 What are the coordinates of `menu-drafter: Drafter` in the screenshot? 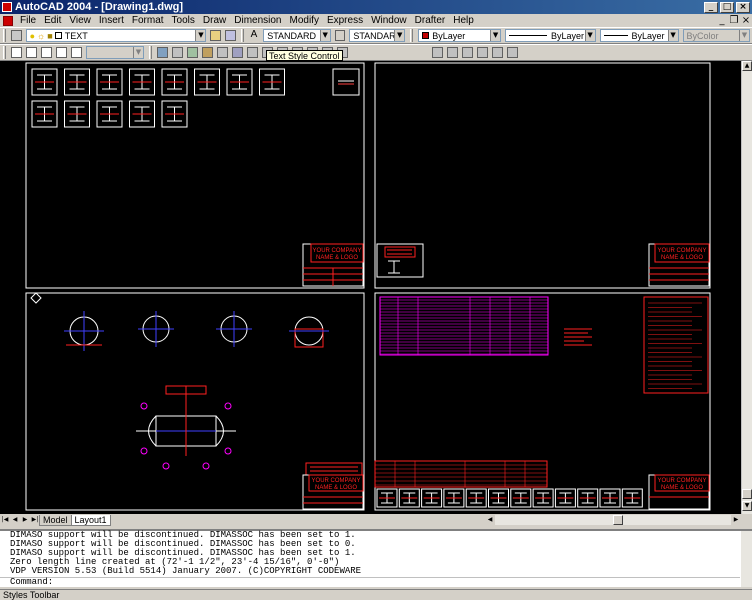 It's located at (430, 20).